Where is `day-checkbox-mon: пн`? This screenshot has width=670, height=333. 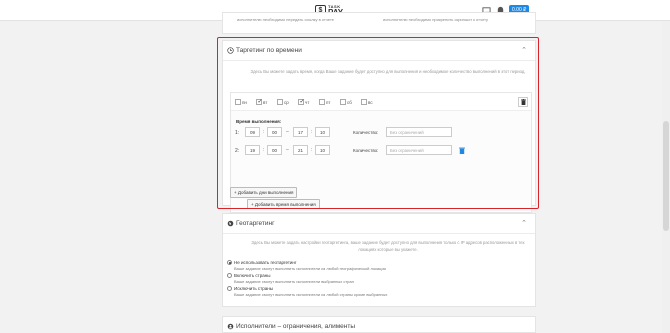 day-checkbox-mon: пн is located at coordinates (241, 102).